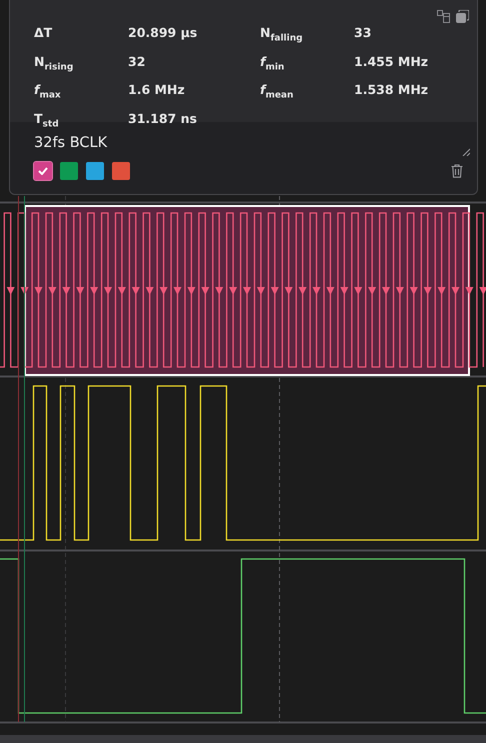 Image resolution: width=486 pixels, height=743 pixels. I want to click on stat-label: N$_{rising}$, so click(54, 63).